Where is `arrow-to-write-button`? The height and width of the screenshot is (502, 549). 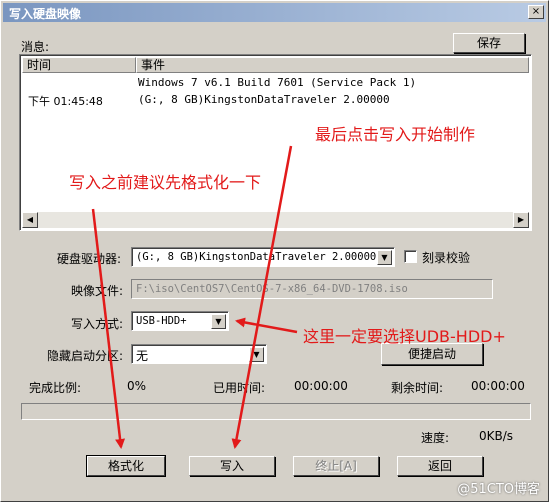 arrow-to-write-button is located at coordinates (262, 297).